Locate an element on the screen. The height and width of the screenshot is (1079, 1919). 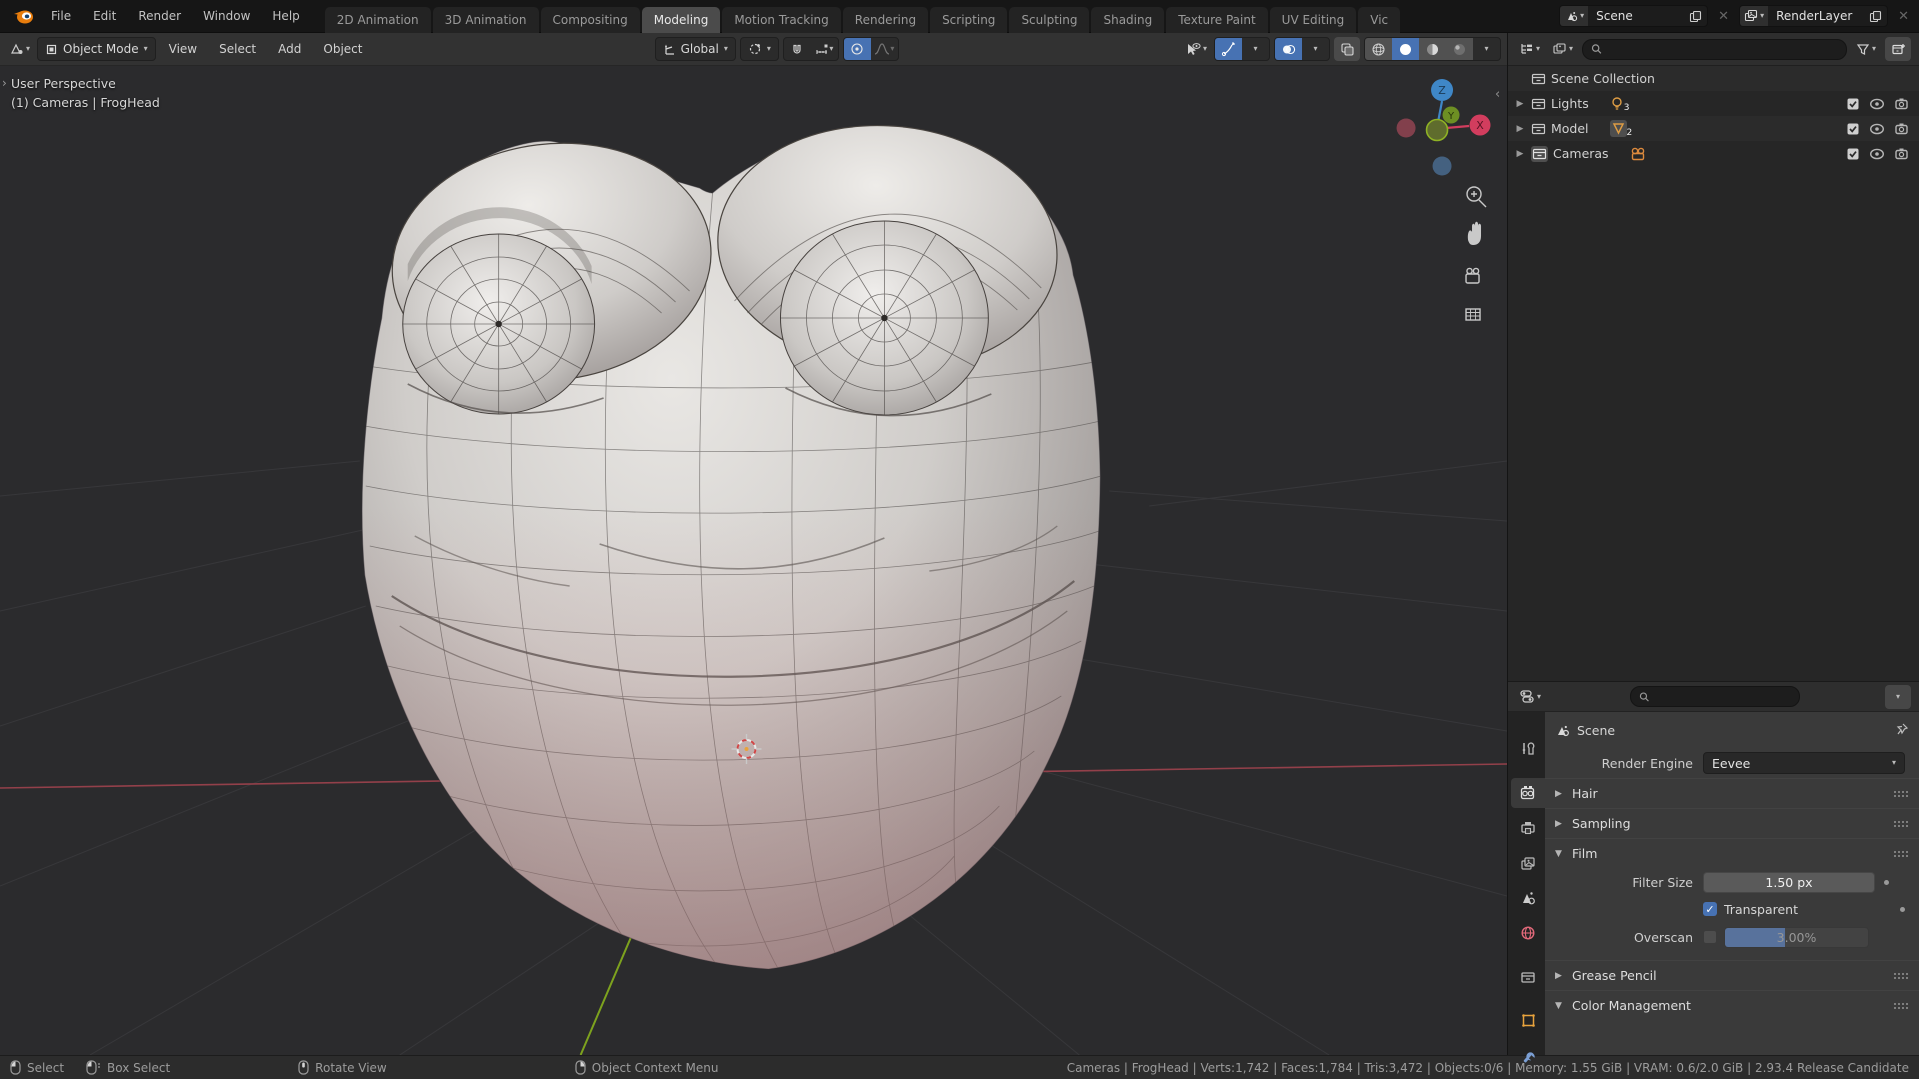
menu-render: Render is located at coordinates (159, 16).